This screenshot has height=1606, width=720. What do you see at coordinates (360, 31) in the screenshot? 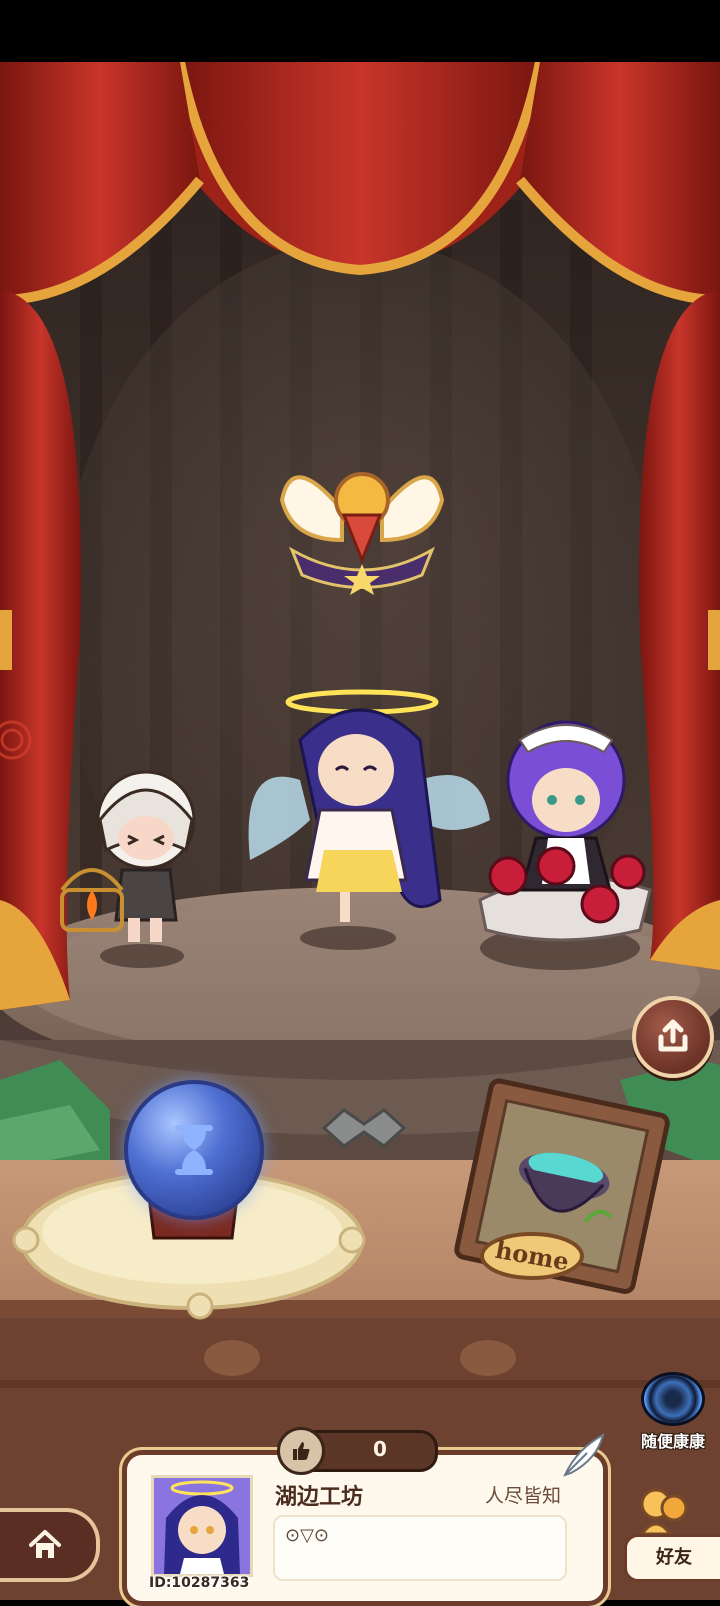
I see `status-bar` at bounding box center [360, 31].